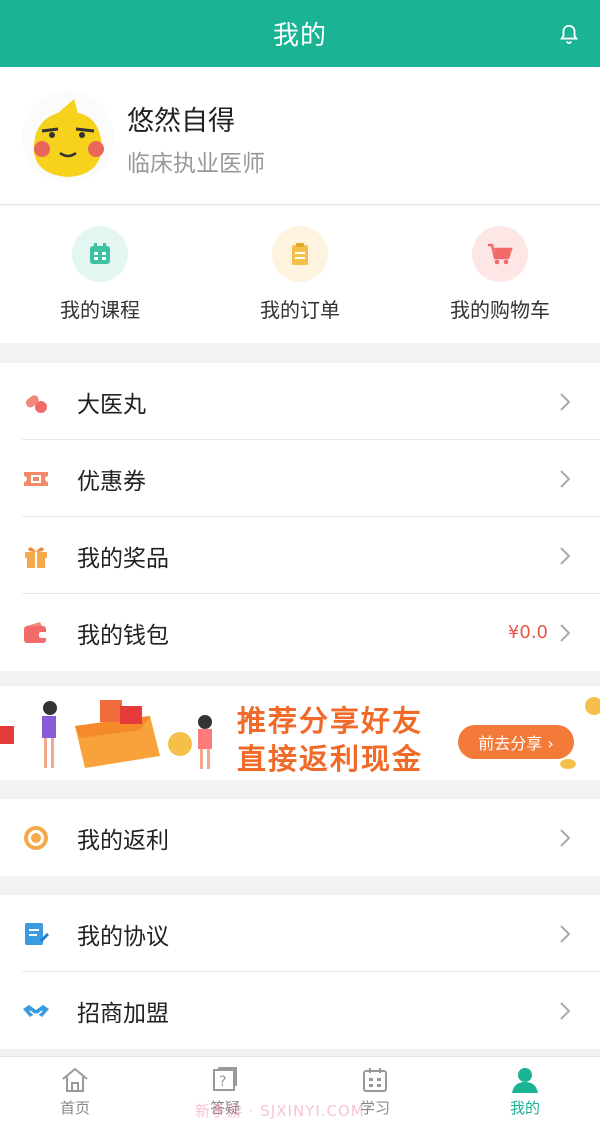 The width and height of the screenshot is (600, 1131). What do you see at coordinates (330, 721) in the screenshot?
I see `banner-line-1: 推荐分享好友` at bounding box center [330, 721].